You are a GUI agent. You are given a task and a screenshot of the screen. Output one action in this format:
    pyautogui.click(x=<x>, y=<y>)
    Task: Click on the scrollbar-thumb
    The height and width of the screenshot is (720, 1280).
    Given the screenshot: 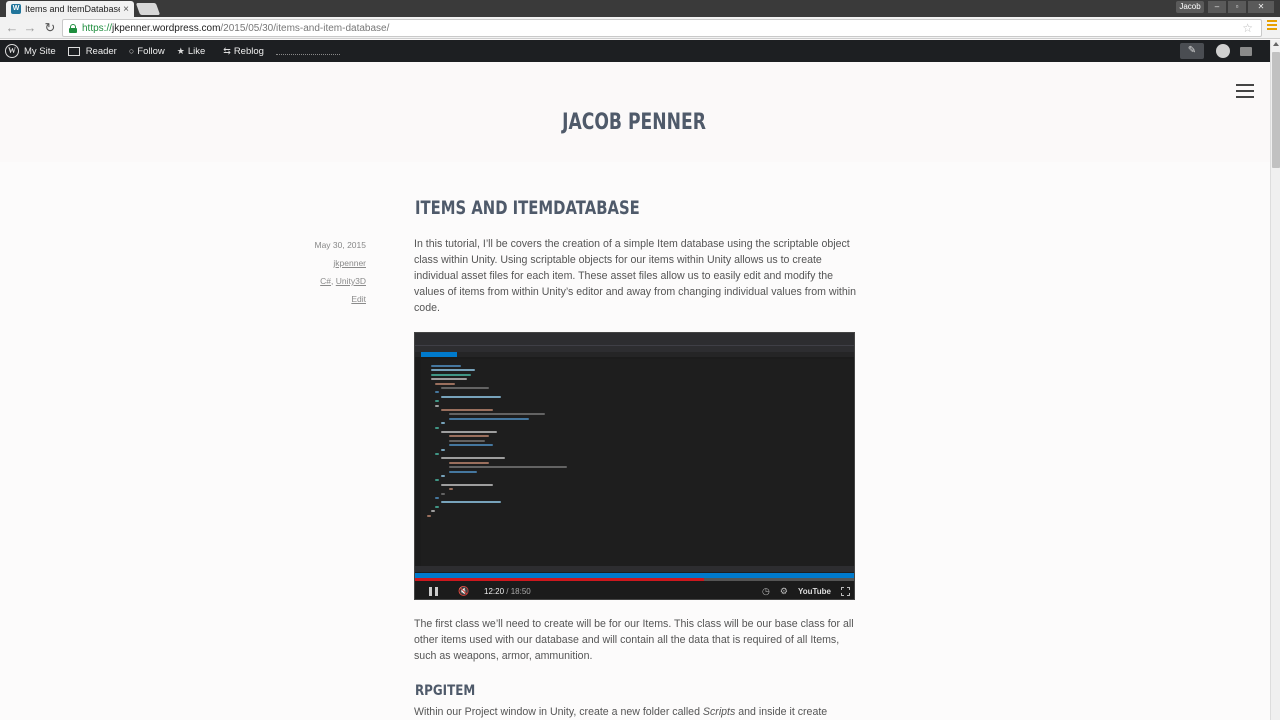 What is the action you would take?
    pyautogui.click(x=1276, y=110)
    